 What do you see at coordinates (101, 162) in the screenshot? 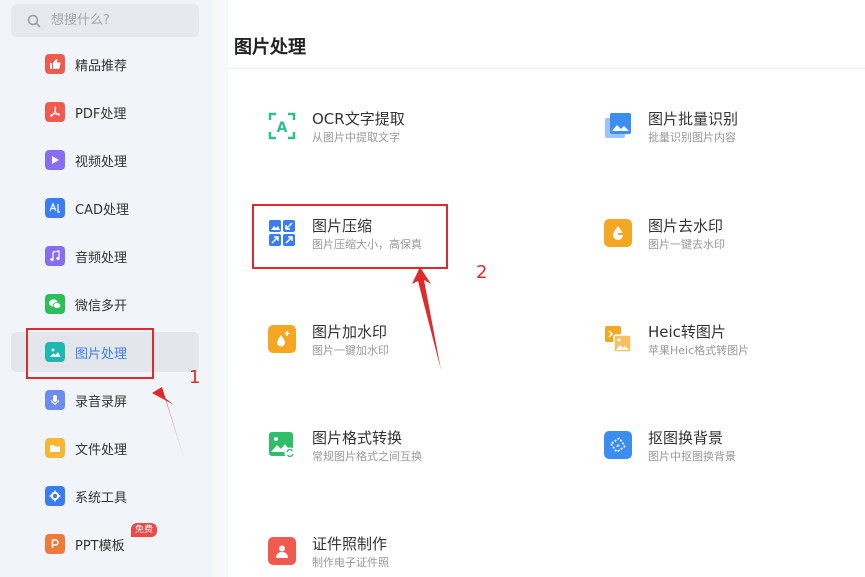
I see `sidebar-item-label: 视频处理` at bounding box center [101, 162].